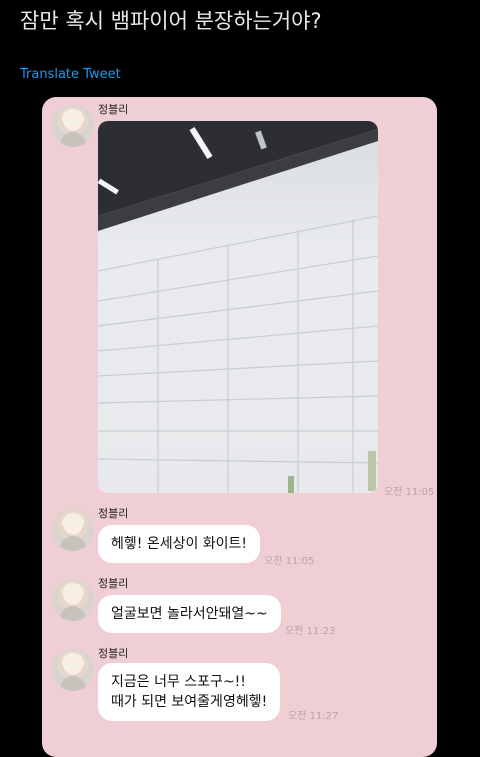  I want to click on message-bubble: 헤헿! 온세상이 화이트!, so click(179, 544).